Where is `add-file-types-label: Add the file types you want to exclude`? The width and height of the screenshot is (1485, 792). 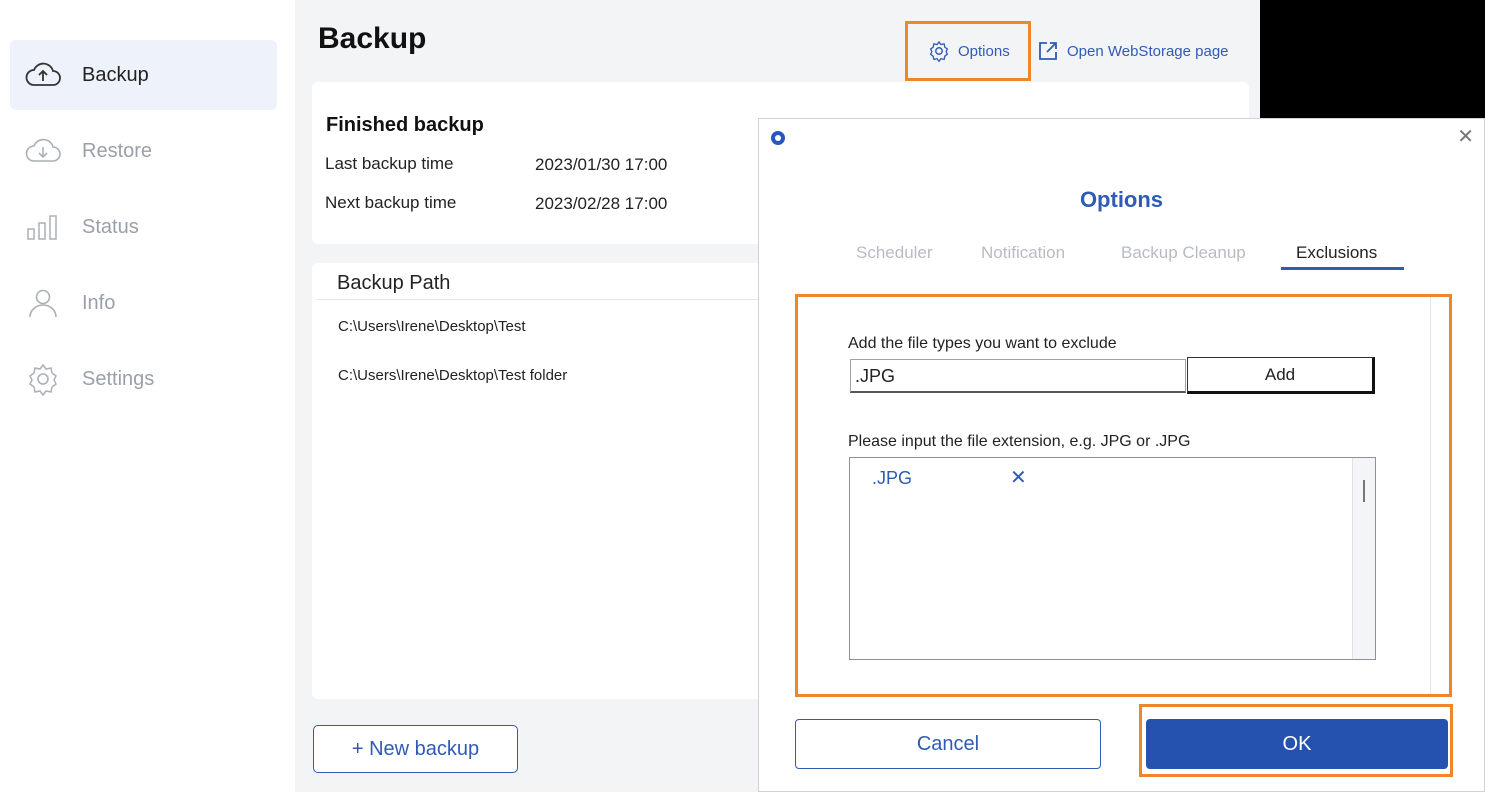 add-file-types-label: Add the file types you want to exclude is located at coordinates (982, 343).